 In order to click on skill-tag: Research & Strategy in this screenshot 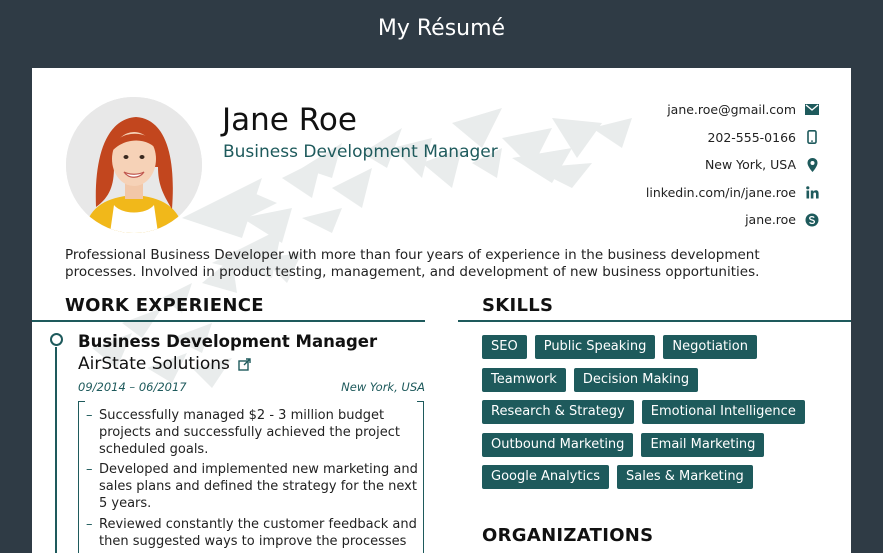, I will do `click(558, 412)`.